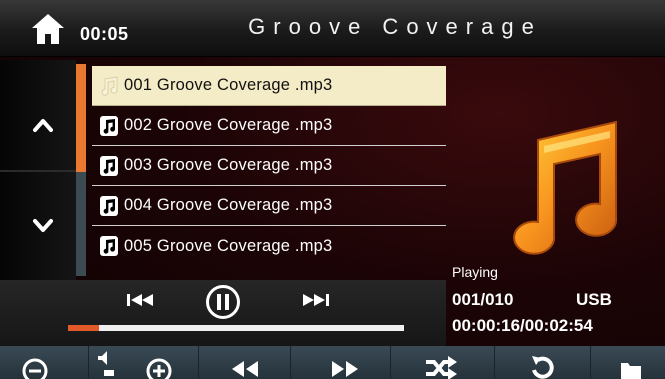 The height and width of the screenshot is (379, 665). Describe the element at coordinates (228, 85) in the screenshot. I see `track-name: 001 Groove Coverage .mp3` at that location.